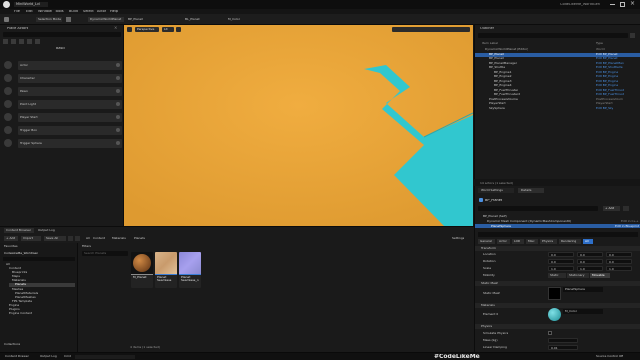  What do you see at coordinates (101, 12) in the screenshot?
I see `menu-actor: Actor` at bounding box center [101, 12].